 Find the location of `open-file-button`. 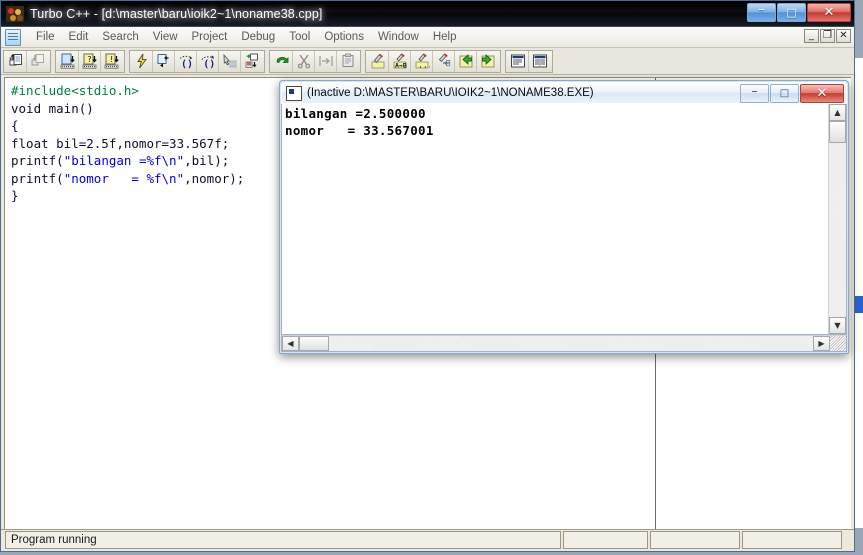

open-file-button is located at coordinates (16, 61).